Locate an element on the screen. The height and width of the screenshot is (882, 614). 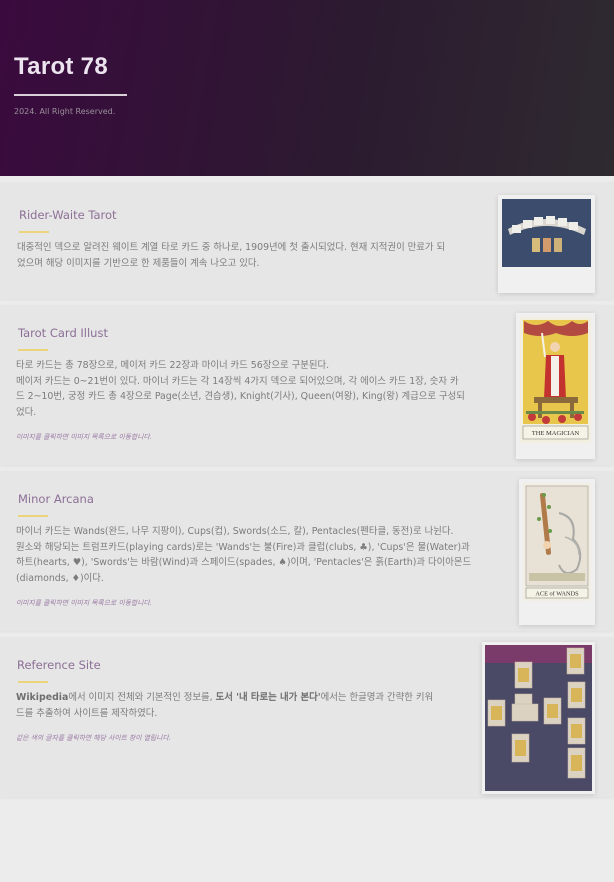
tarot-spread-photo is located at coordinates (538, 718).